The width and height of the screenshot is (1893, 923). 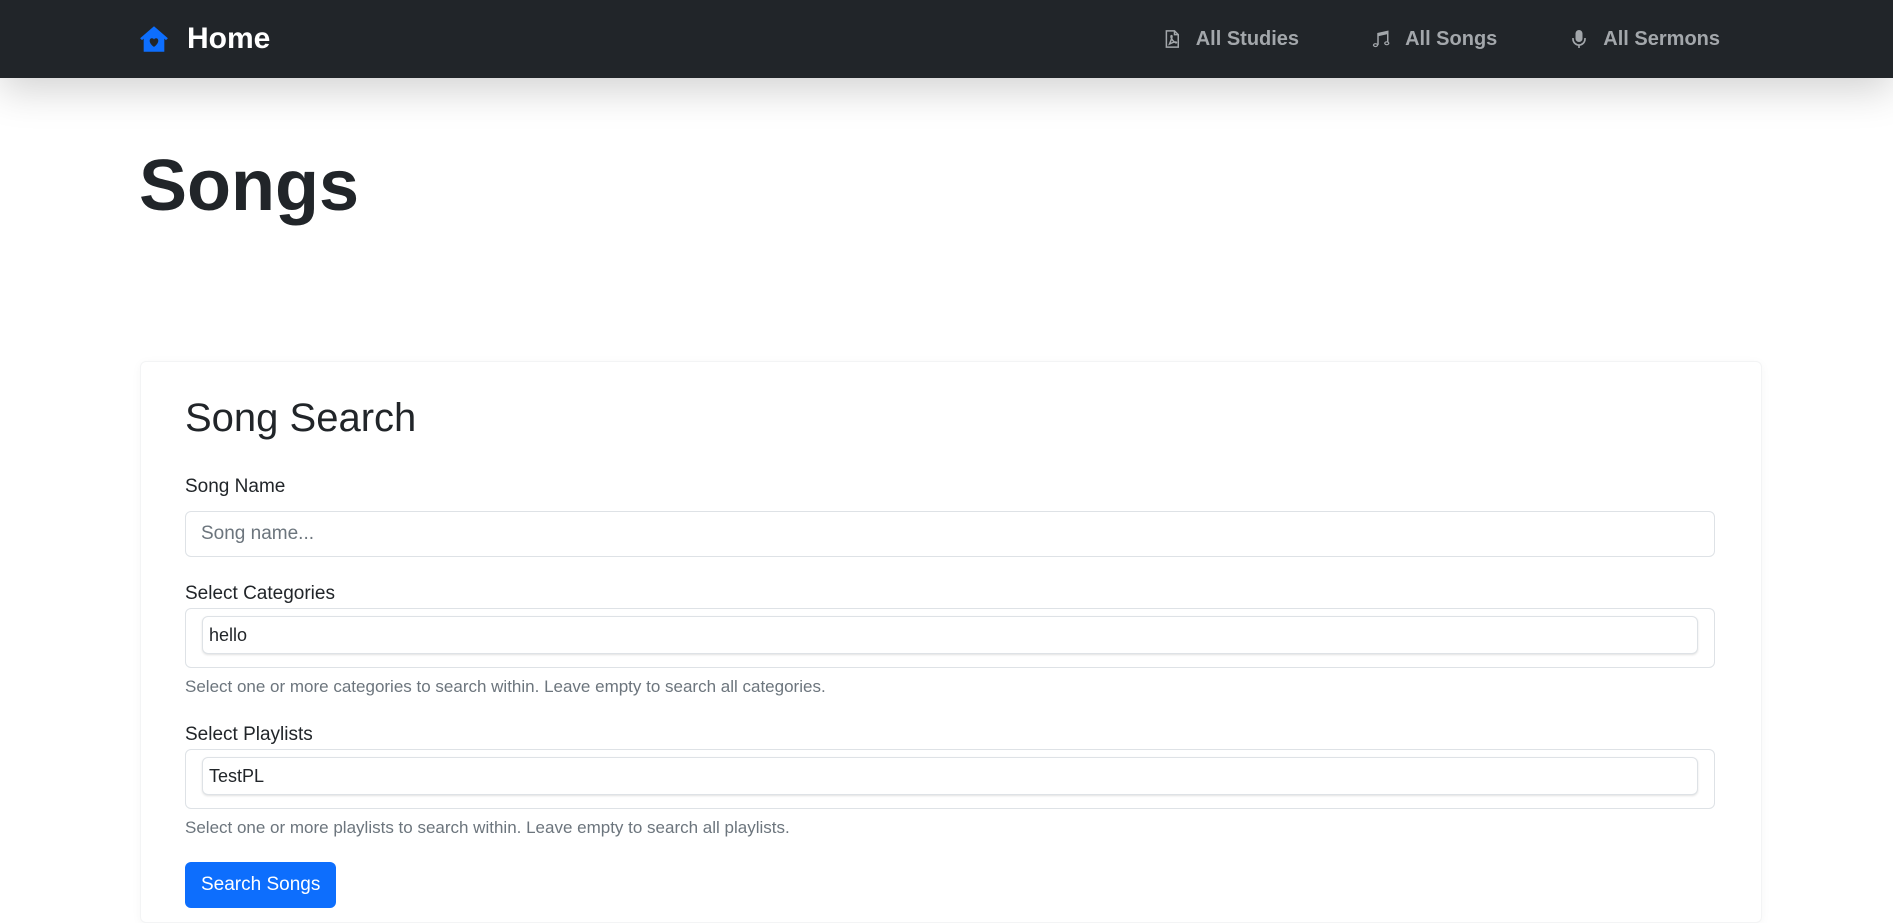 I want to click on selected-playlist-chip: TestPL, so click(x=950, y=776).